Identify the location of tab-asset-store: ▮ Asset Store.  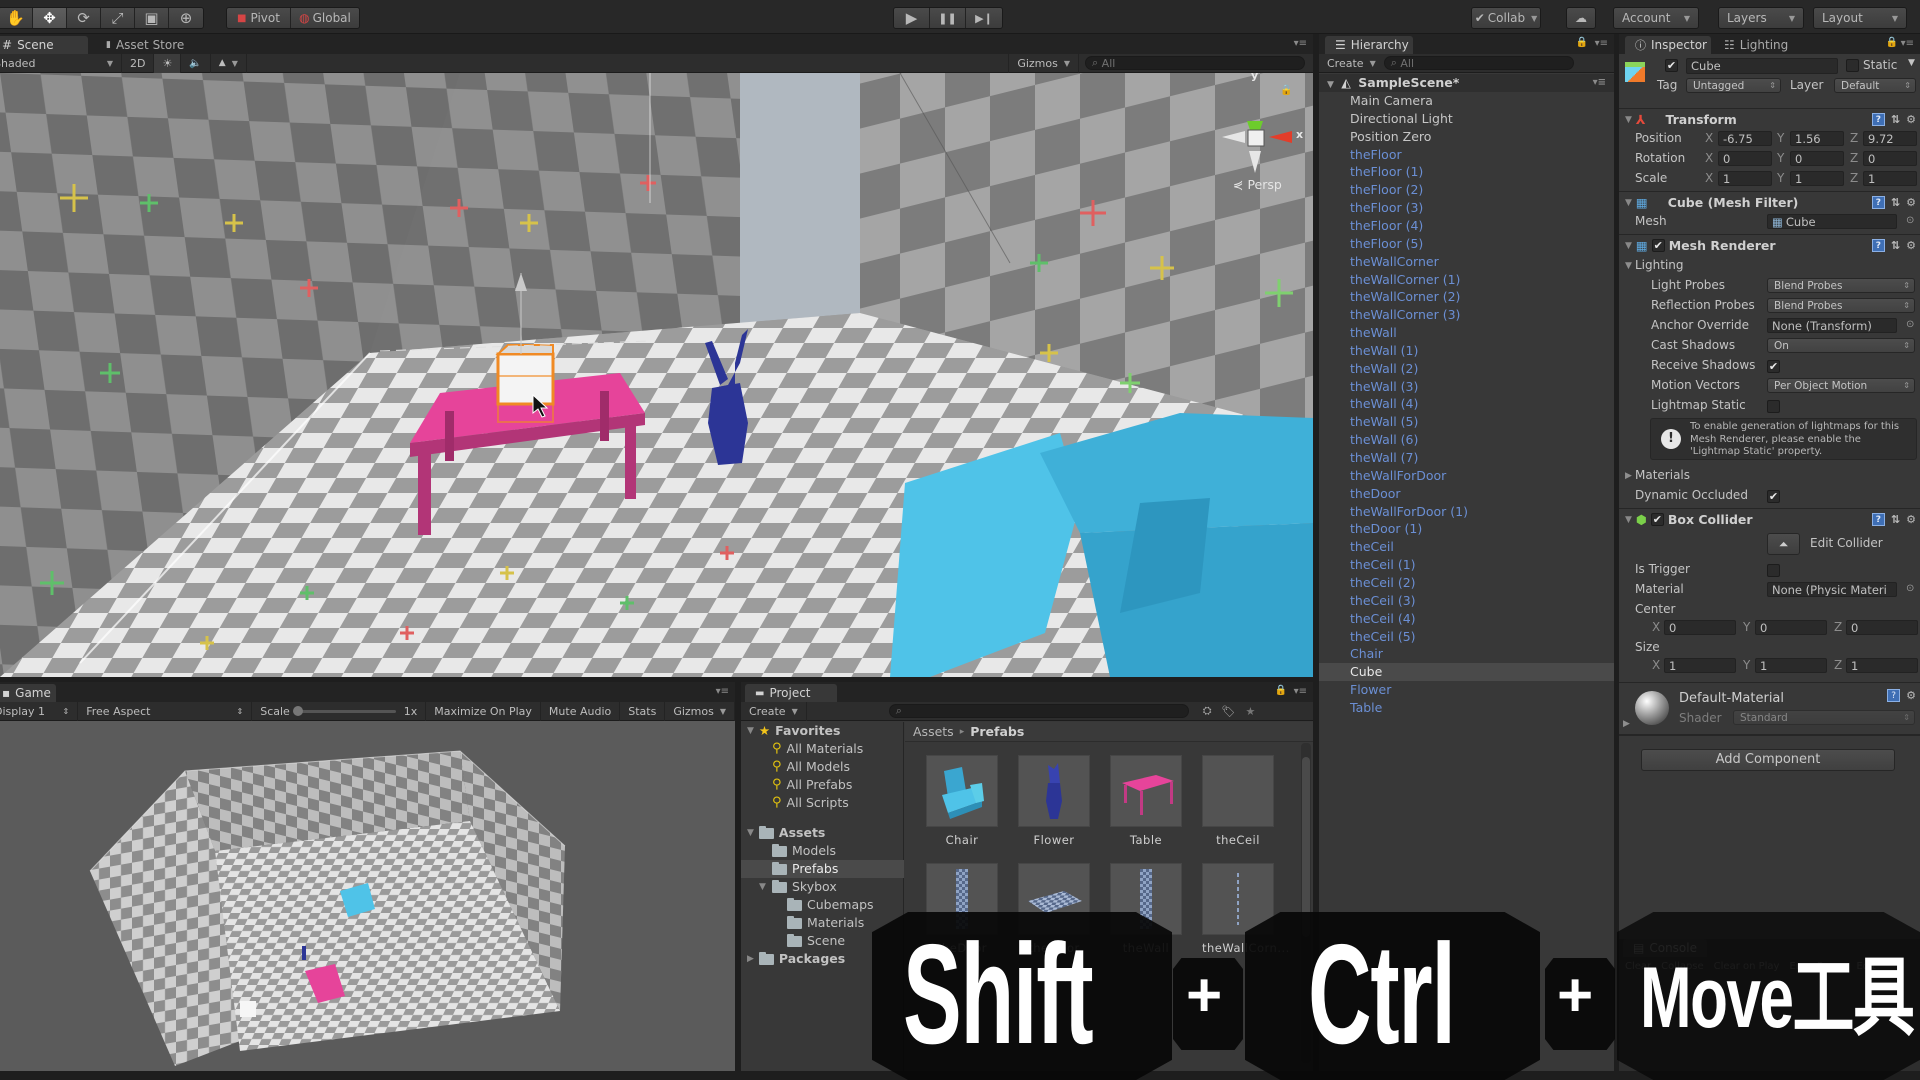
(145, 45).